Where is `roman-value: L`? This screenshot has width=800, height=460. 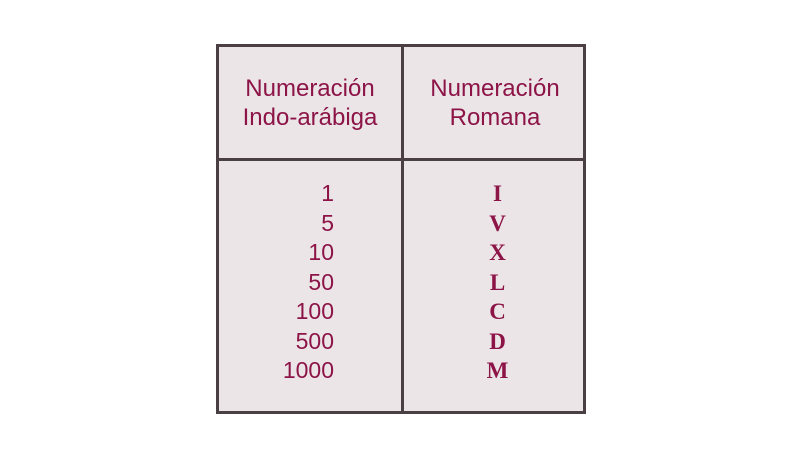 roman-value: L is located at coordinates (497, 282).